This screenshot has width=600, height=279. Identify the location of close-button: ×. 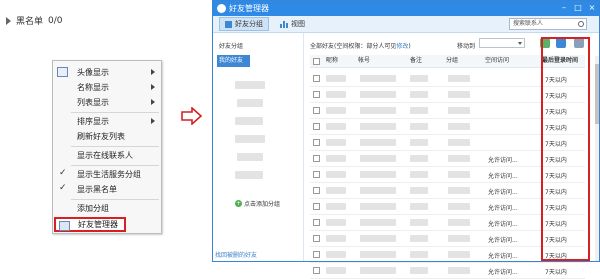
(592, 8).